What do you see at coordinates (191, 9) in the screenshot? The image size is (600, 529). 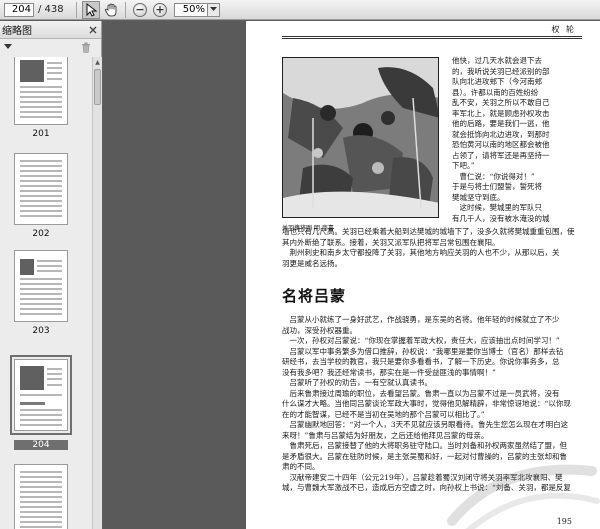 I see `zoom-level-input` at bounding box center [191, 9].